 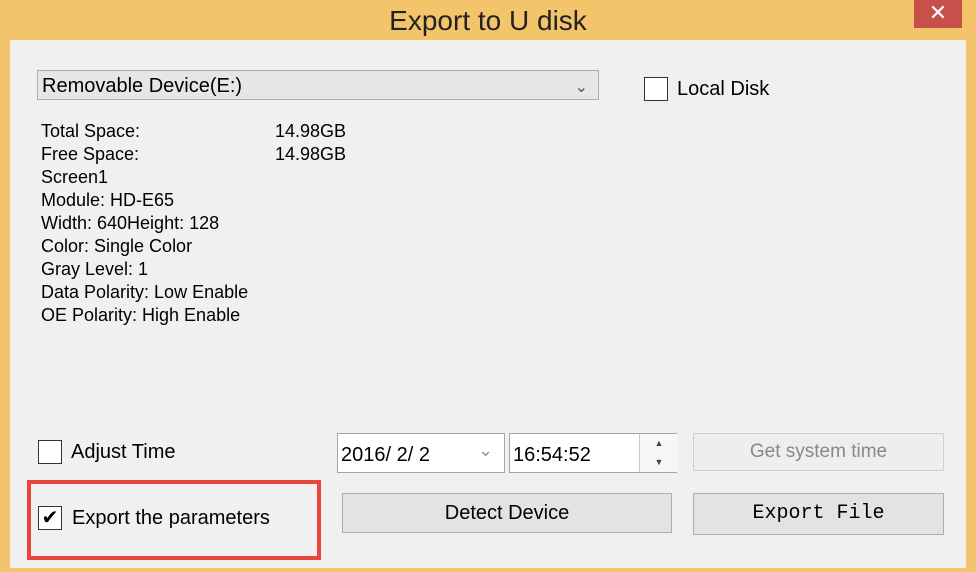 I want to click on gray-level-info: Gray Level: 1, so click(x=95, y=269).